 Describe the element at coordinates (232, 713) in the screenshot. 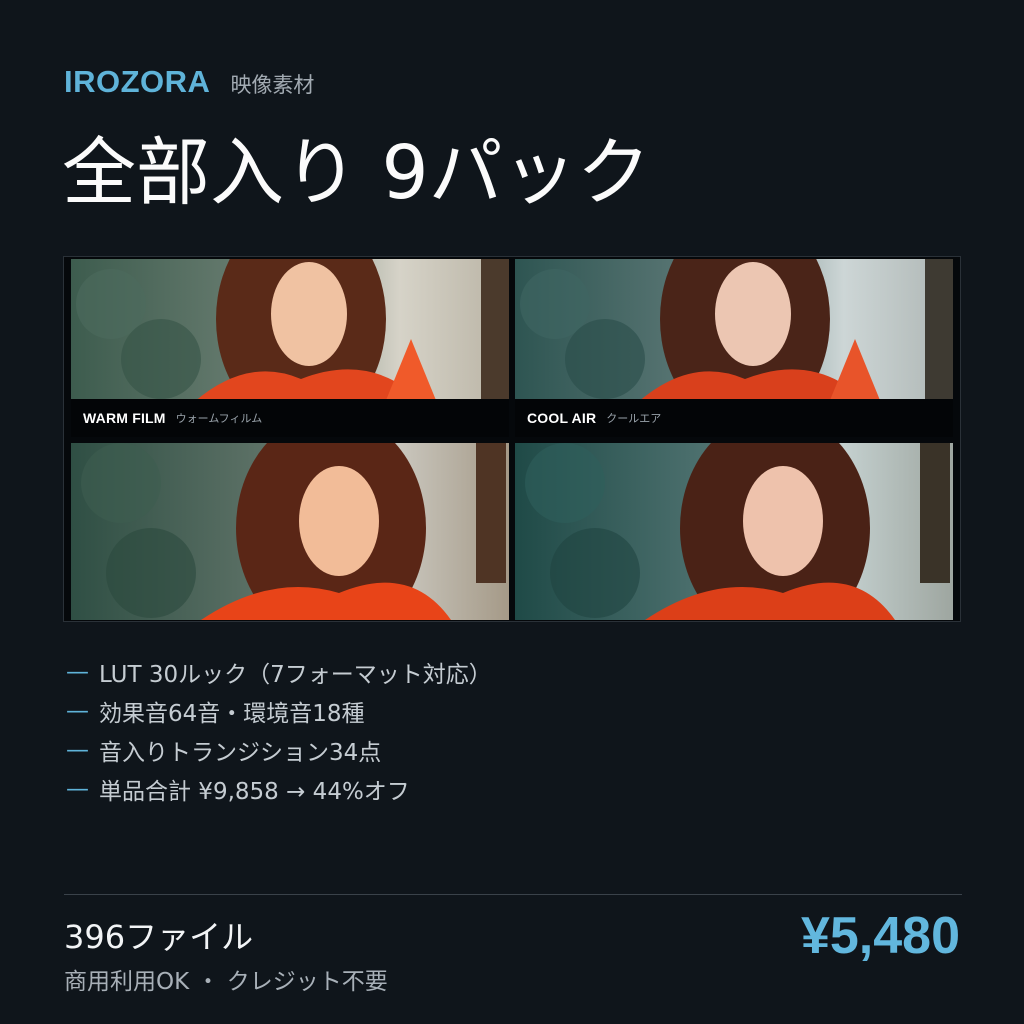

I see `feature-text: 効果音64音・環境音18種` at that location.